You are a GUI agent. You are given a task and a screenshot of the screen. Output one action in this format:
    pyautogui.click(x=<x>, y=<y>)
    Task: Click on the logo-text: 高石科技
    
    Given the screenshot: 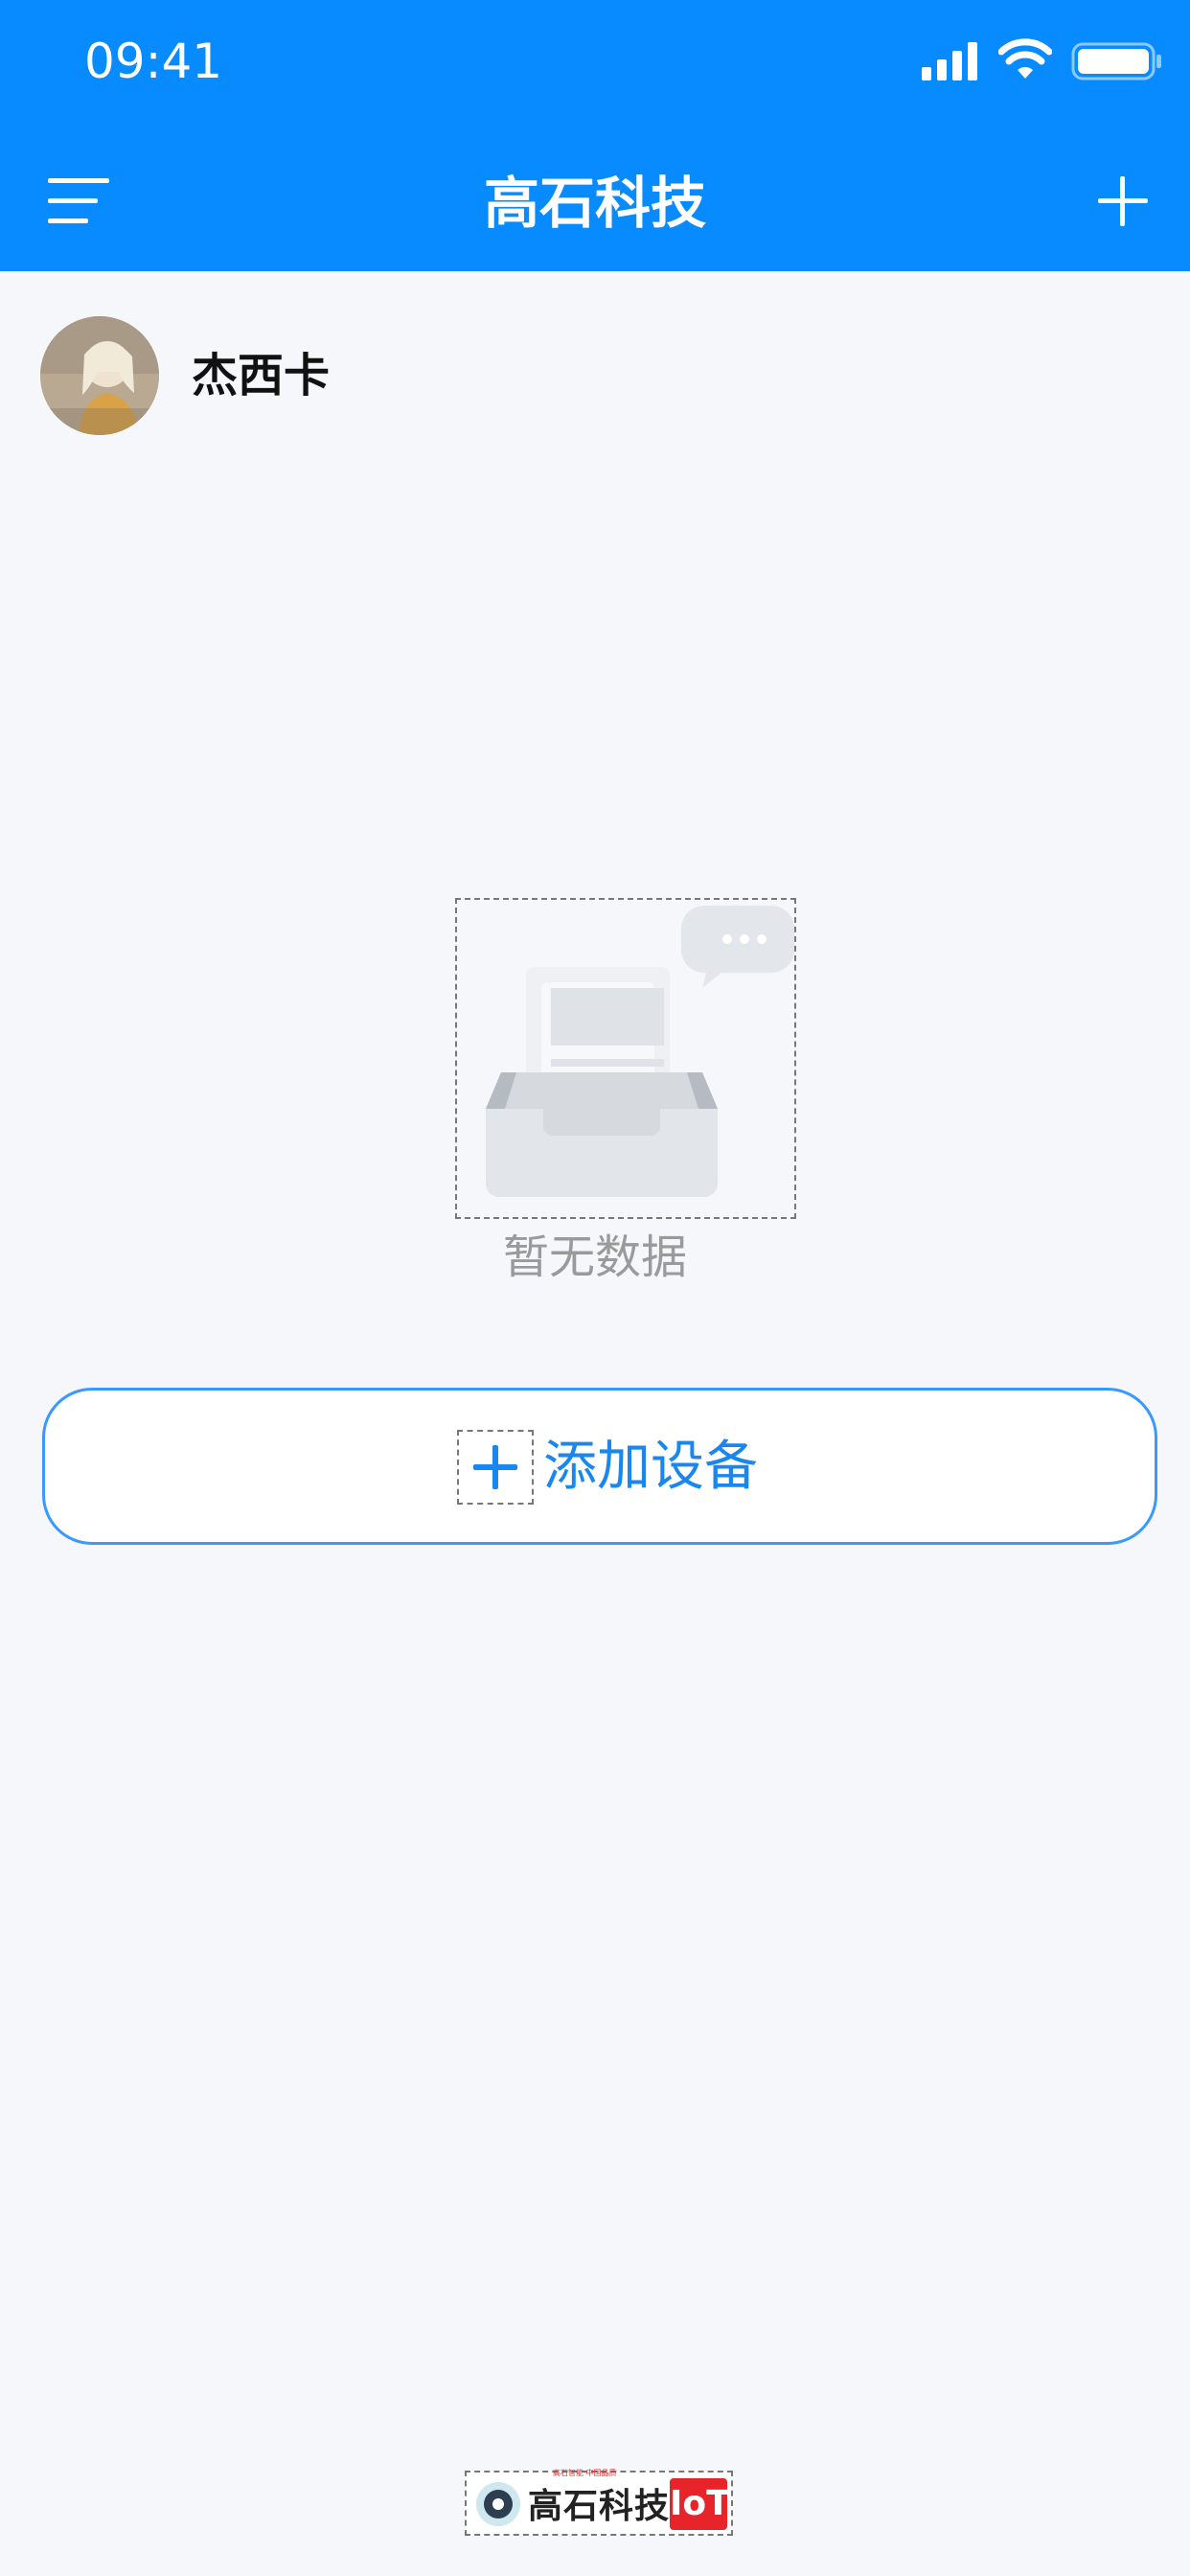 What is the action you would take?
    pyautogui.click(x=600, y=2506)
    